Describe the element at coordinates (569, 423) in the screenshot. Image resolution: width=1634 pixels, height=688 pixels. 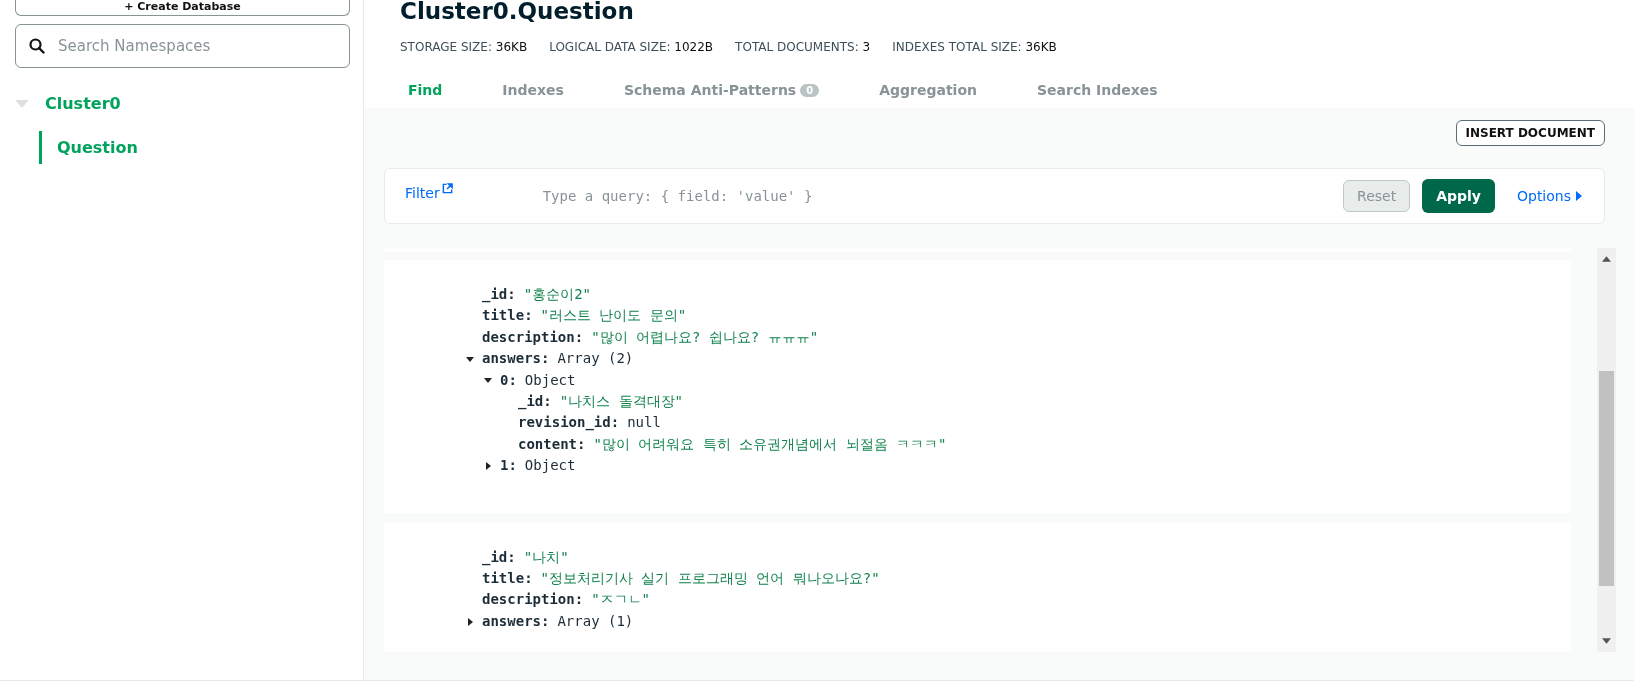
I see `field-key: revision_id:` at that location.